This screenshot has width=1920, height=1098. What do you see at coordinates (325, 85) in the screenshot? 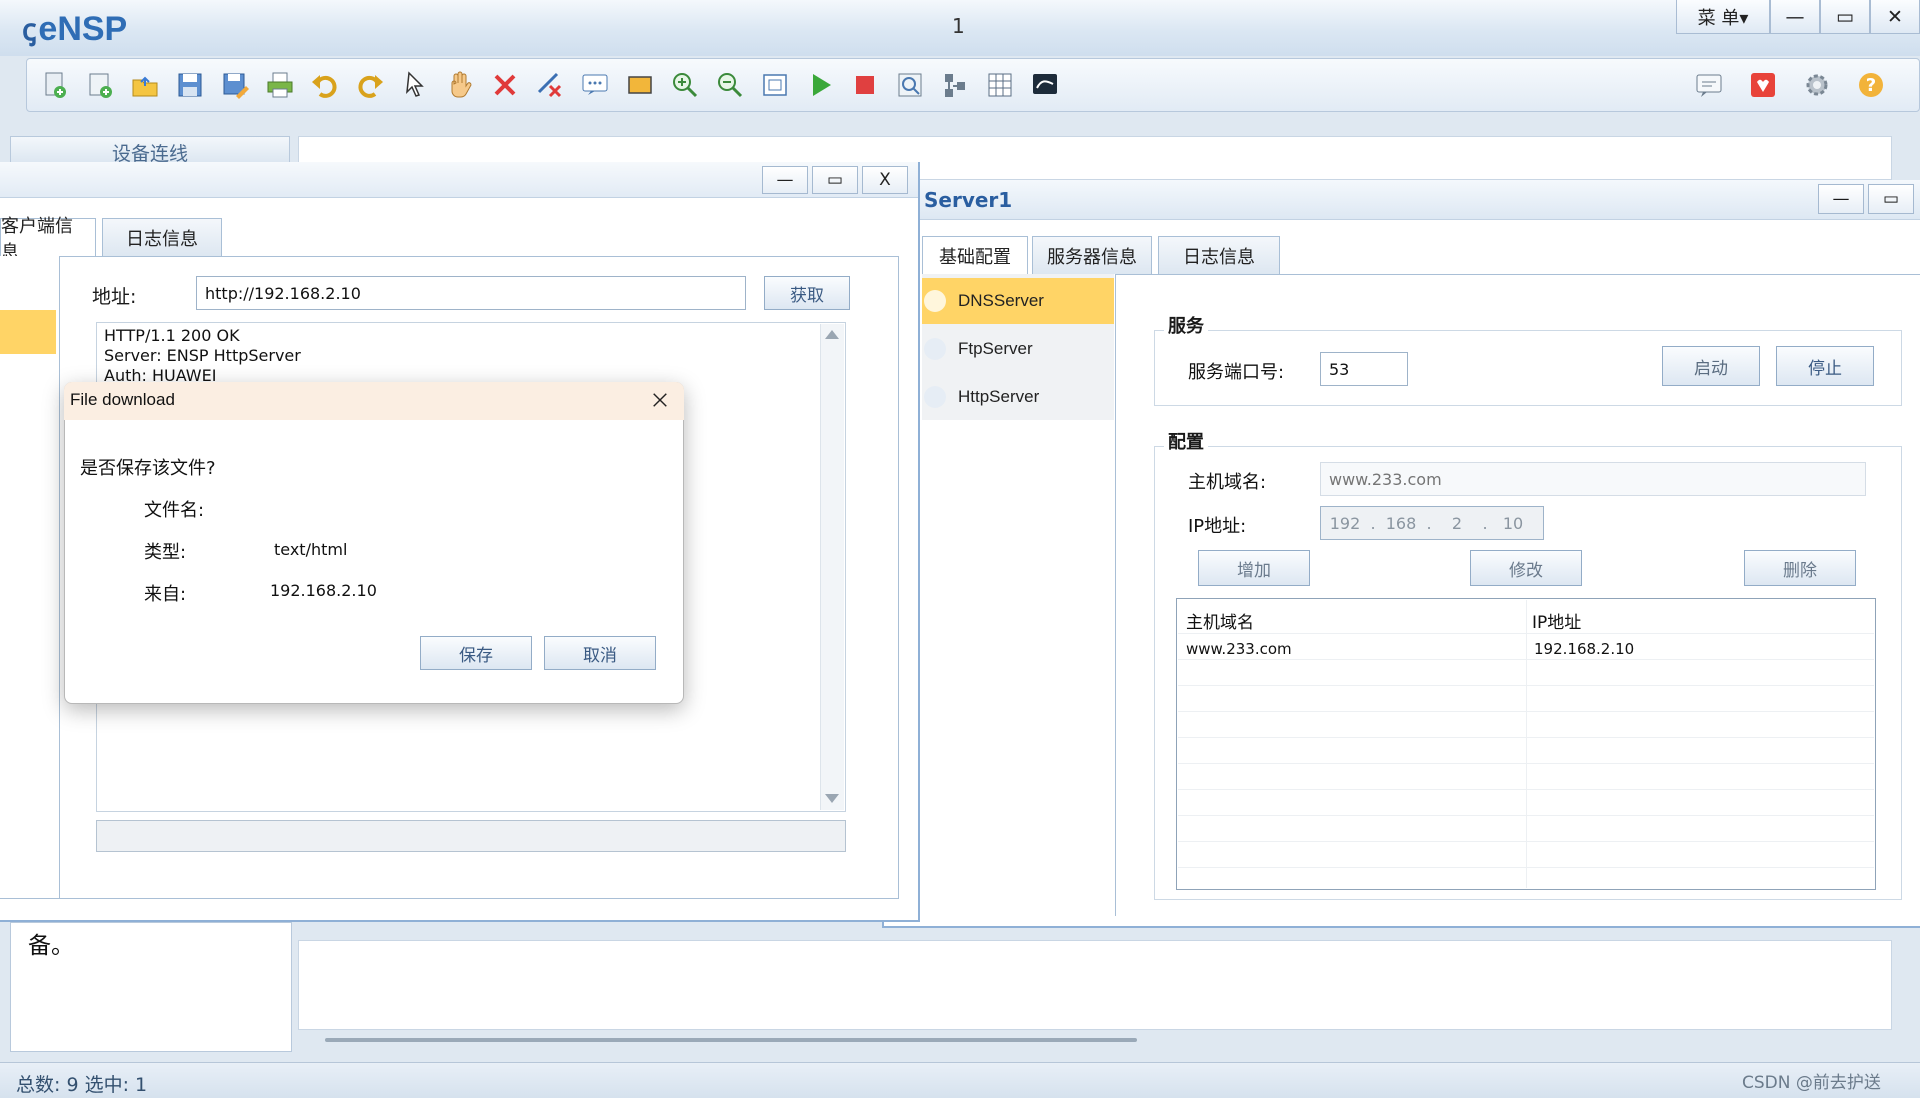
I see `undo-icon` at bounding box center [325, 85].